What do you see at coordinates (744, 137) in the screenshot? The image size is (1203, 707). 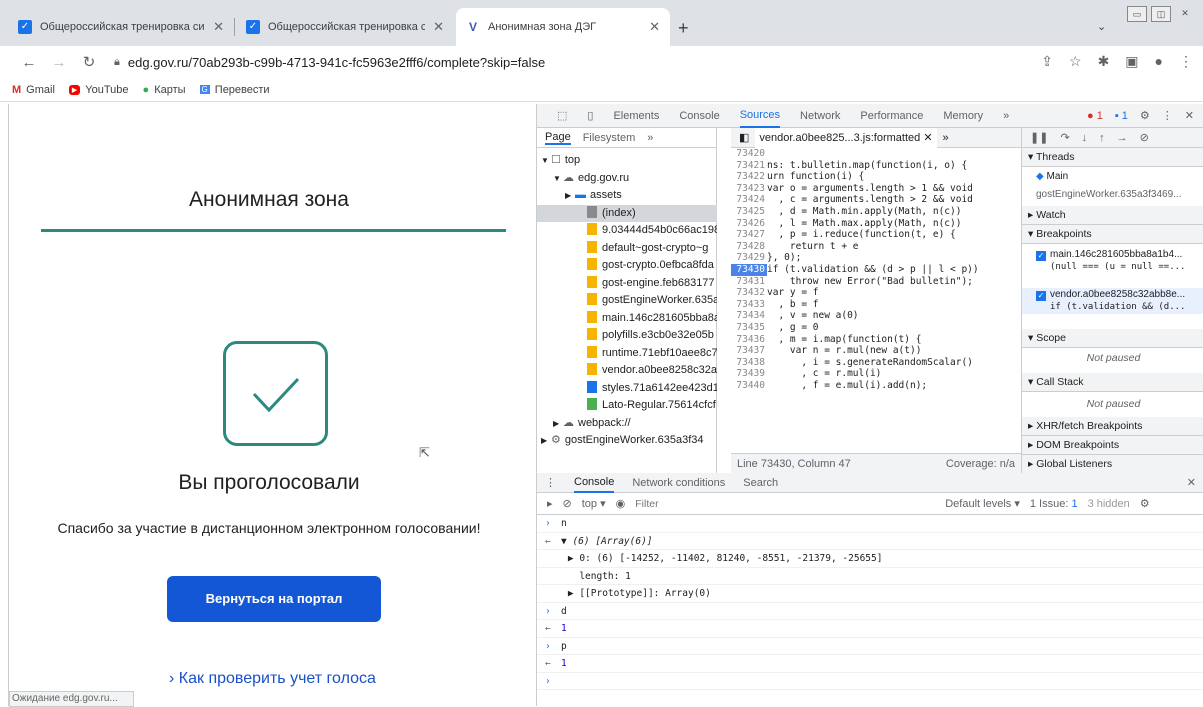 I see `toggle-navigator-icon: ◧` at bounding box center [744, 137].